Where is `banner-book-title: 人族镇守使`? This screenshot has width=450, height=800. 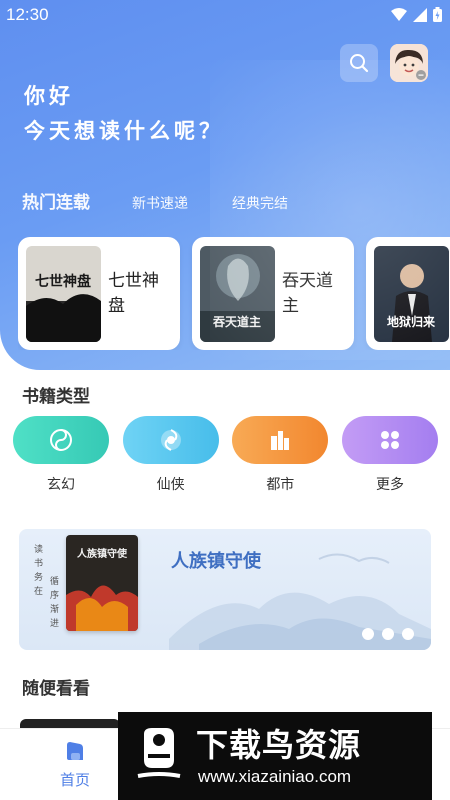 banner-book-title: 人族镇守使 is located at coordinates (216, 561).